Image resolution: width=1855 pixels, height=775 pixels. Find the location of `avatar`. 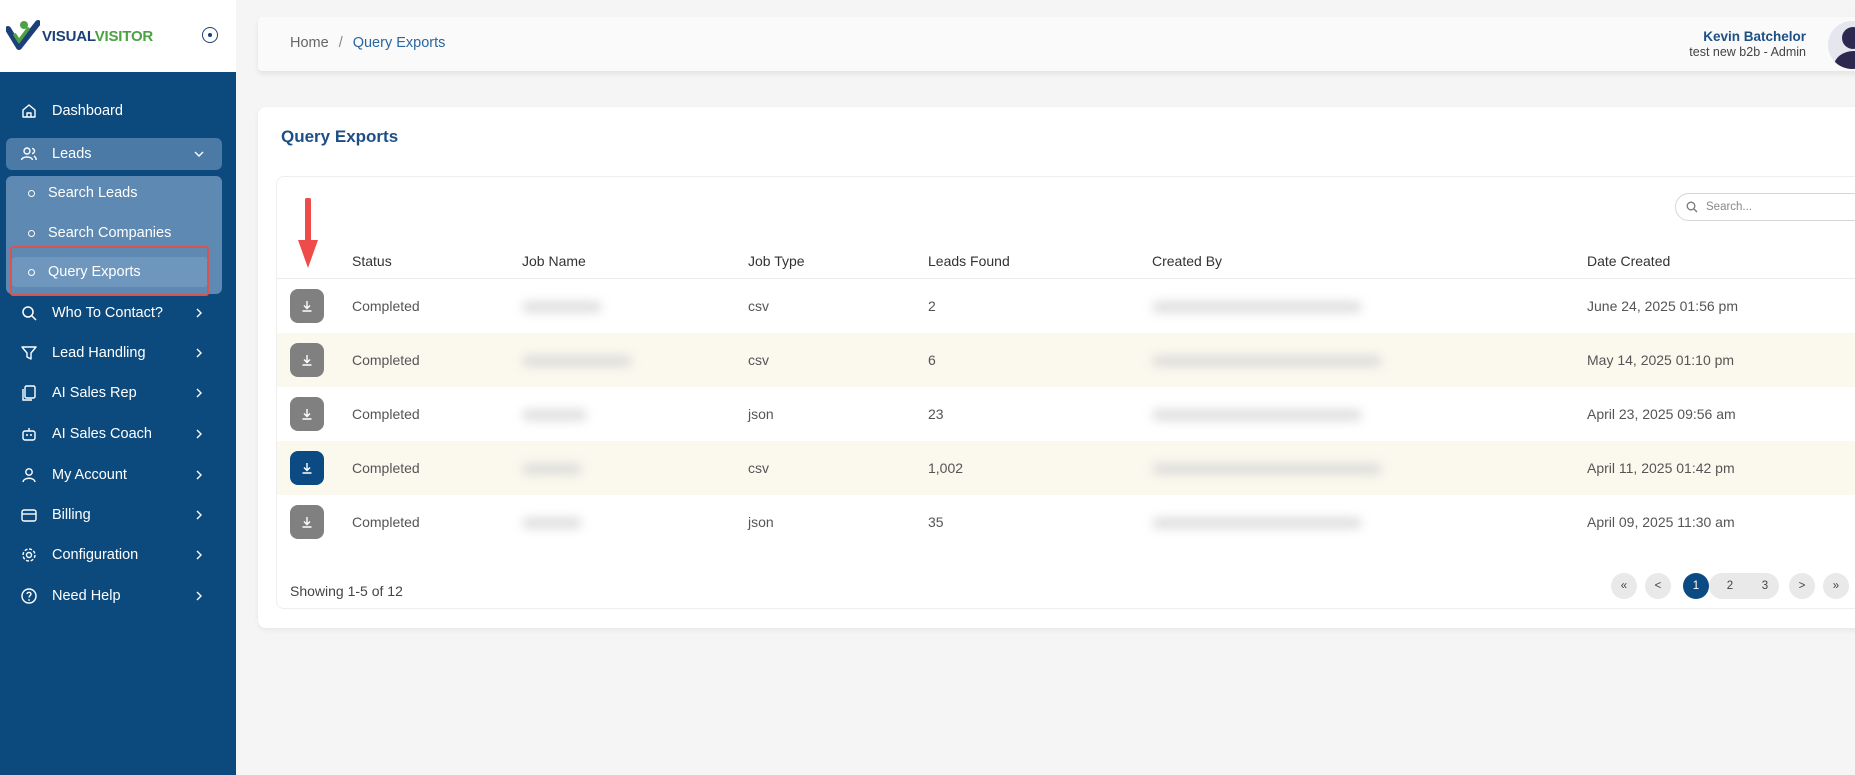

avatar is located at coordinates (1841, 45).